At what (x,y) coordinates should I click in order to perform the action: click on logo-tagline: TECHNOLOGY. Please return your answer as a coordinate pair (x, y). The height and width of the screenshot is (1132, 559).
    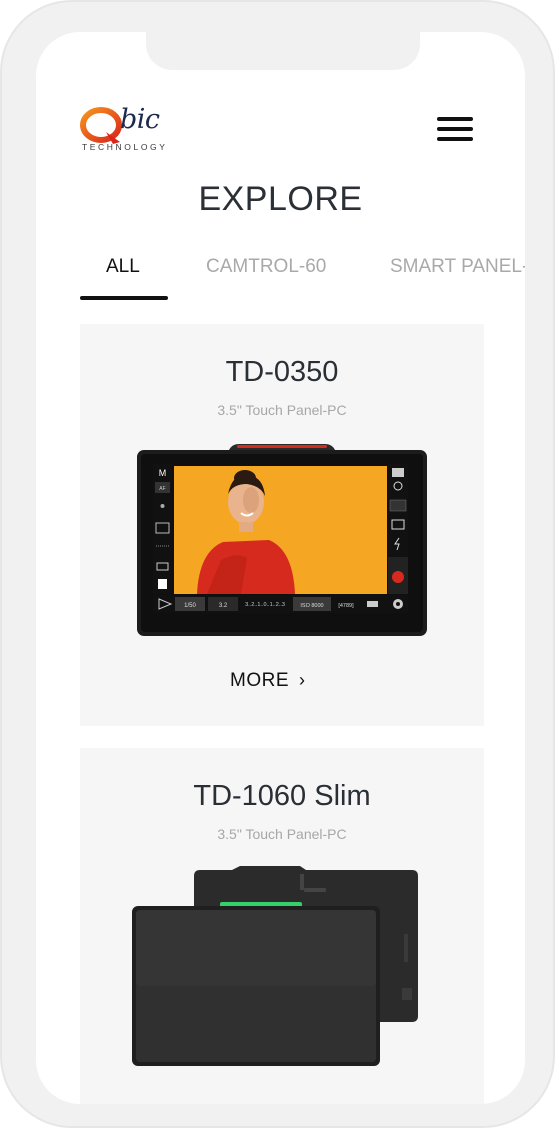
    Looking at the image, I should click on (125, 147).